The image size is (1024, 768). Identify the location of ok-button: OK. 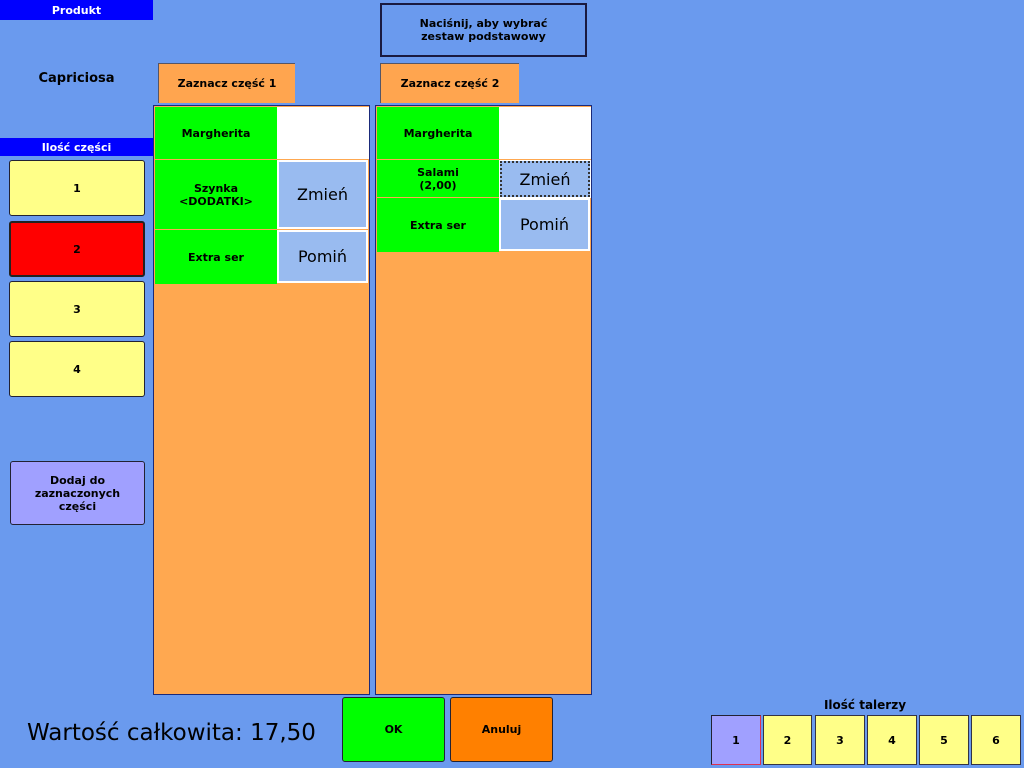
(393, 729).